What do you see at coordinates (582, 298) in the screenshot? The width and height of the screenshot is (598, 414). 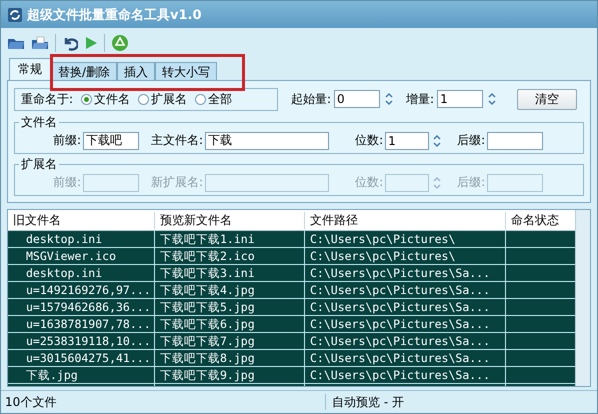 I see `scrollbar` at bounding box center [582, 298].